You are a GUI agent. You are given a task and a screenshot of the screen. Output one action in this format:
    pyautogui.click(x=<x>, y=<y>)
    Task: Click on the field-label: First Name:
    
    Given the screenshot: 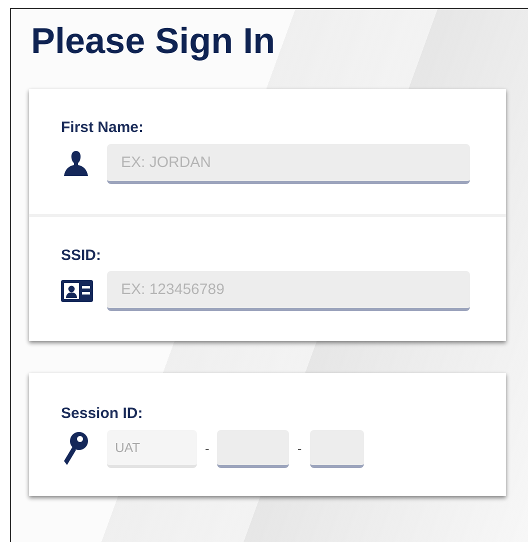 What is the action you would take?
    pyautogui.click(x=103, y=128)
    